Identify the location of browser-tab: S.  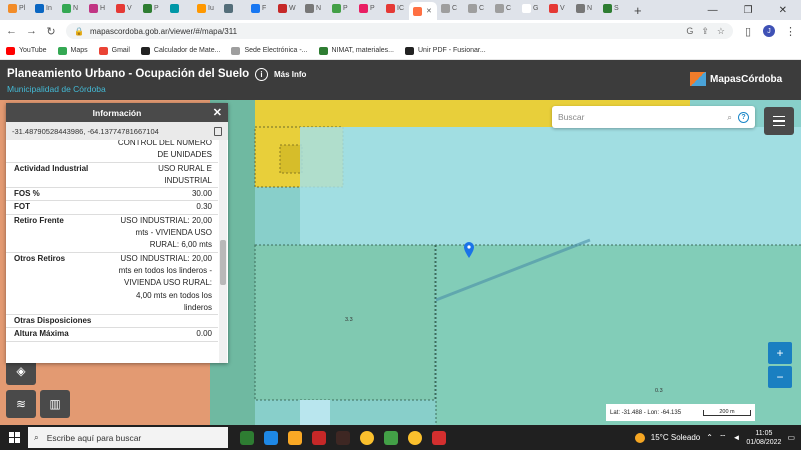
(612, 8).